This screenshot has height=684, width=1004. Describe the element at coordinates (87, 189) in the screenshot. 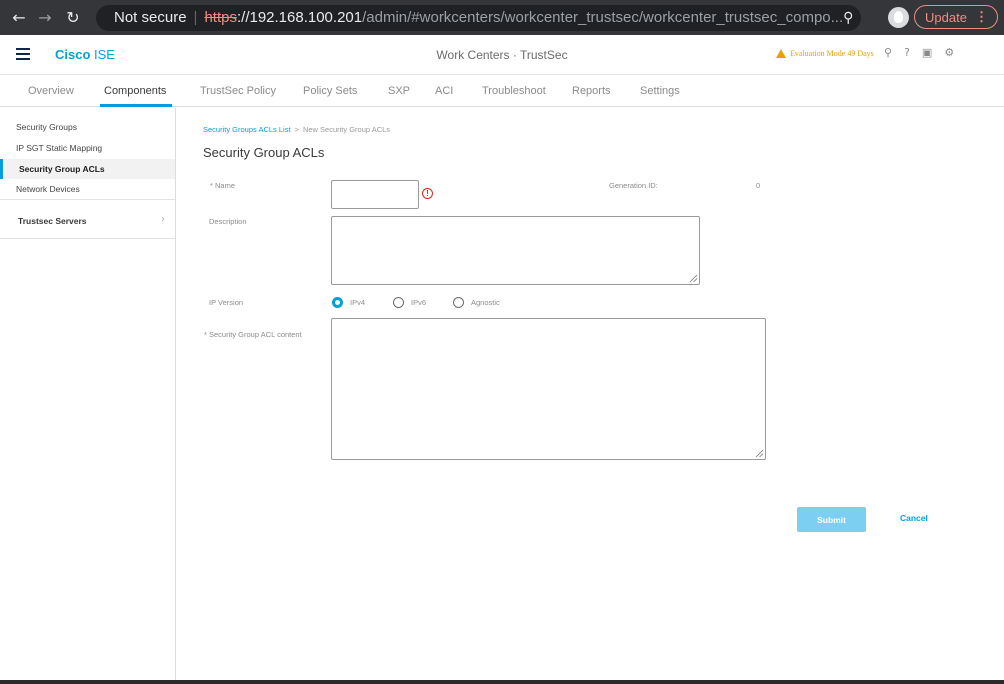

I see `sidebar-item-network-devices: Network Devices` at that location.